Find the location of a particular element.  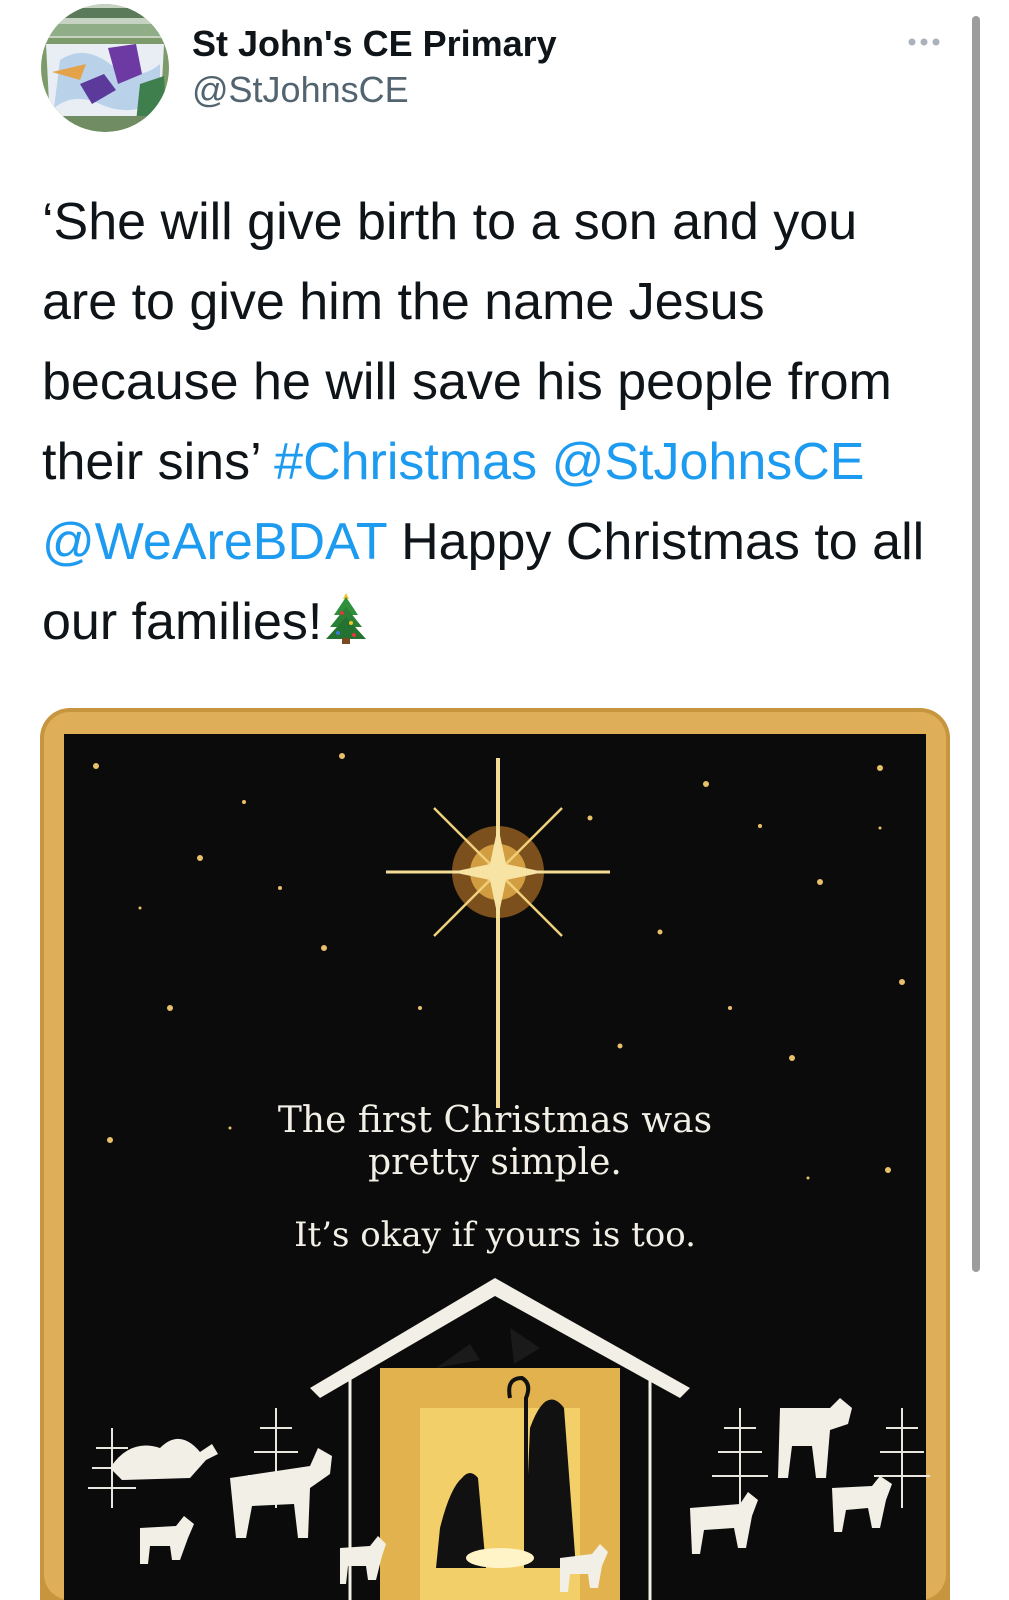

more-options-button is located at coordinates (924, 42).